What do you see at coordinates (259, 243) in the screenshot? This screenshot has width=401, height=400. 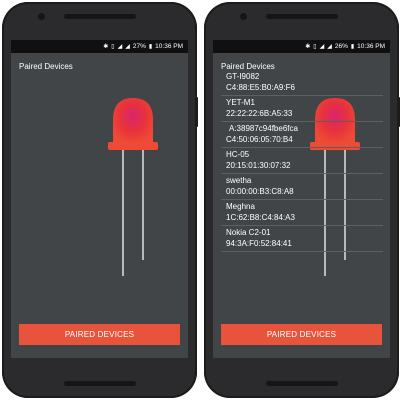 I see `device-address: 94:3A:F0:52:84:41` at bounding box center [259, 243].